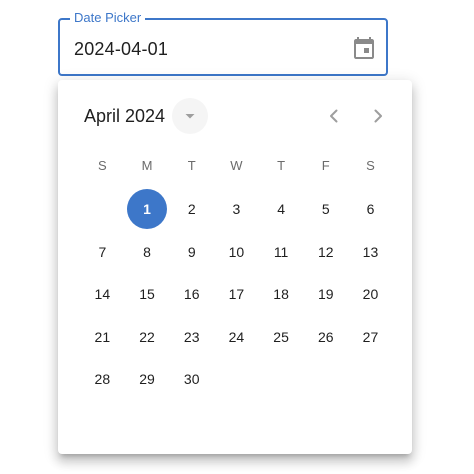 This screenshot has height=474, width=474. I want to click on day-cell: 20, so click(370, 294).